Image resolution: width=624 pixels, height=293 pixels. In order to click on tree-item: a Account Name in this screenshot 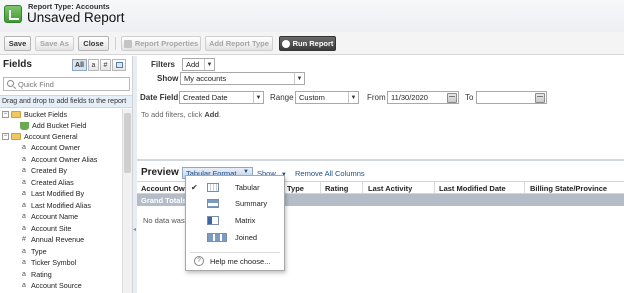, I will do `click(49, 216)`.